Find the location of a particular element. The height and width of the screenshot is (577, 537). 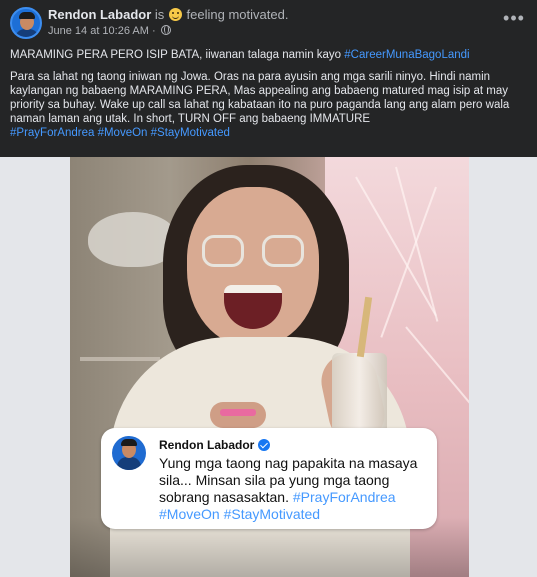

smiling-emoji-icon is located at coordinates (175, 14).